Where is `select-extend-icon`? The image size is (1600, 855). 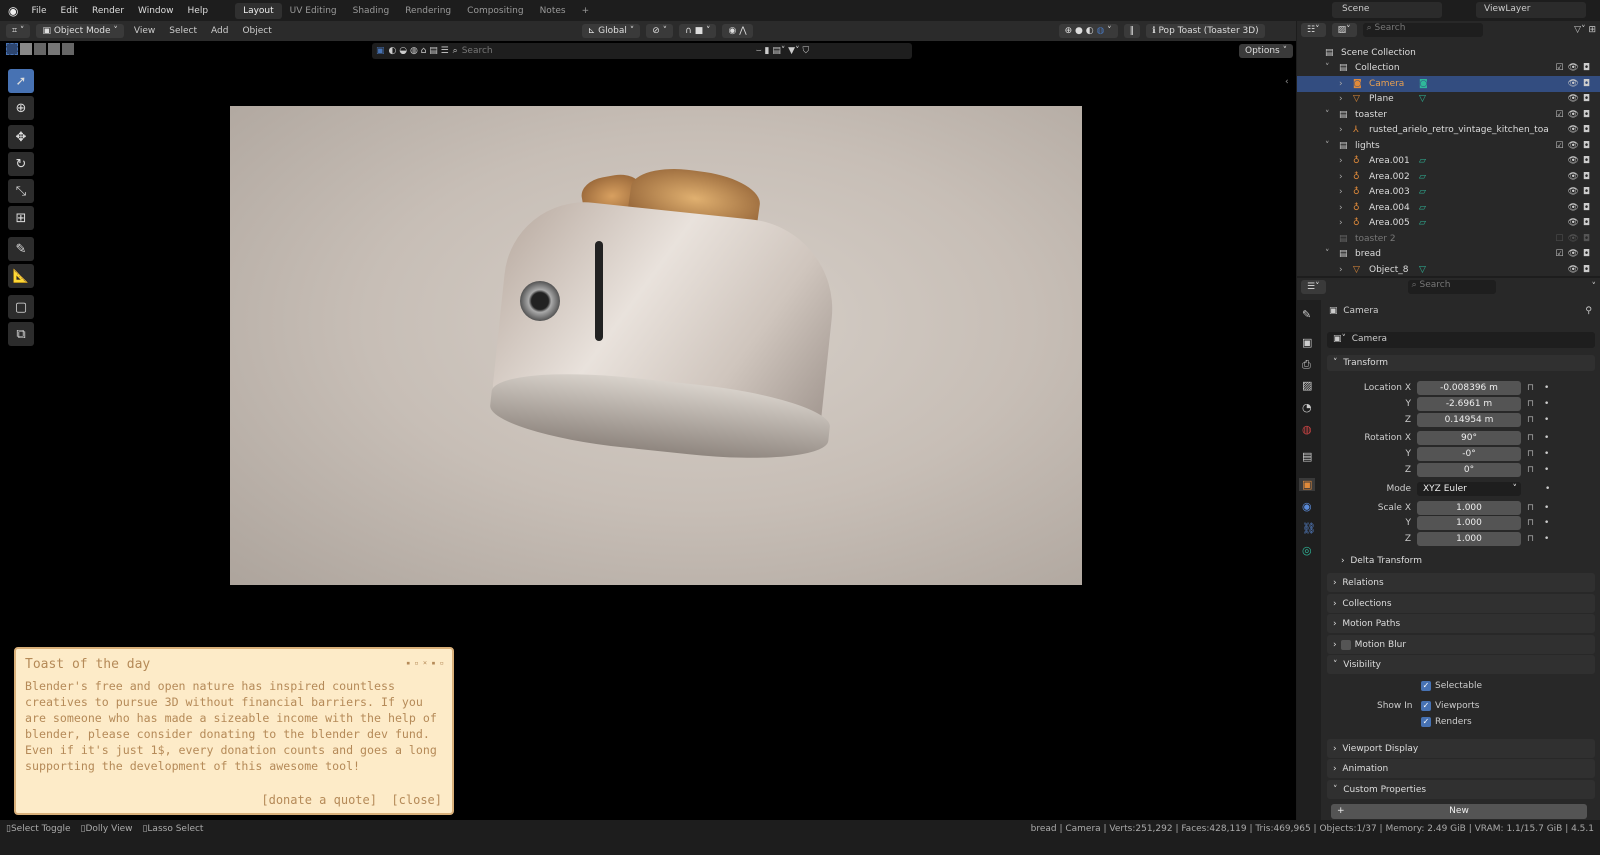
select-extend-icon is located at coordinates (26, 49).